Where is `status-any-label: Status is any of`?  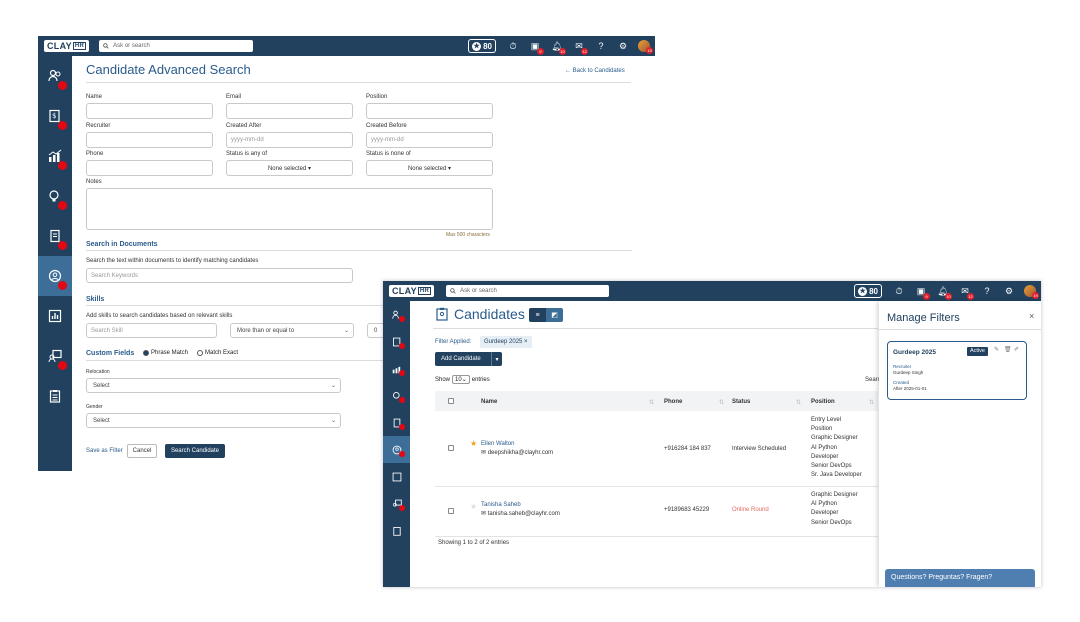
status-any-label: Status is any of is located at coordinates (247, 154).